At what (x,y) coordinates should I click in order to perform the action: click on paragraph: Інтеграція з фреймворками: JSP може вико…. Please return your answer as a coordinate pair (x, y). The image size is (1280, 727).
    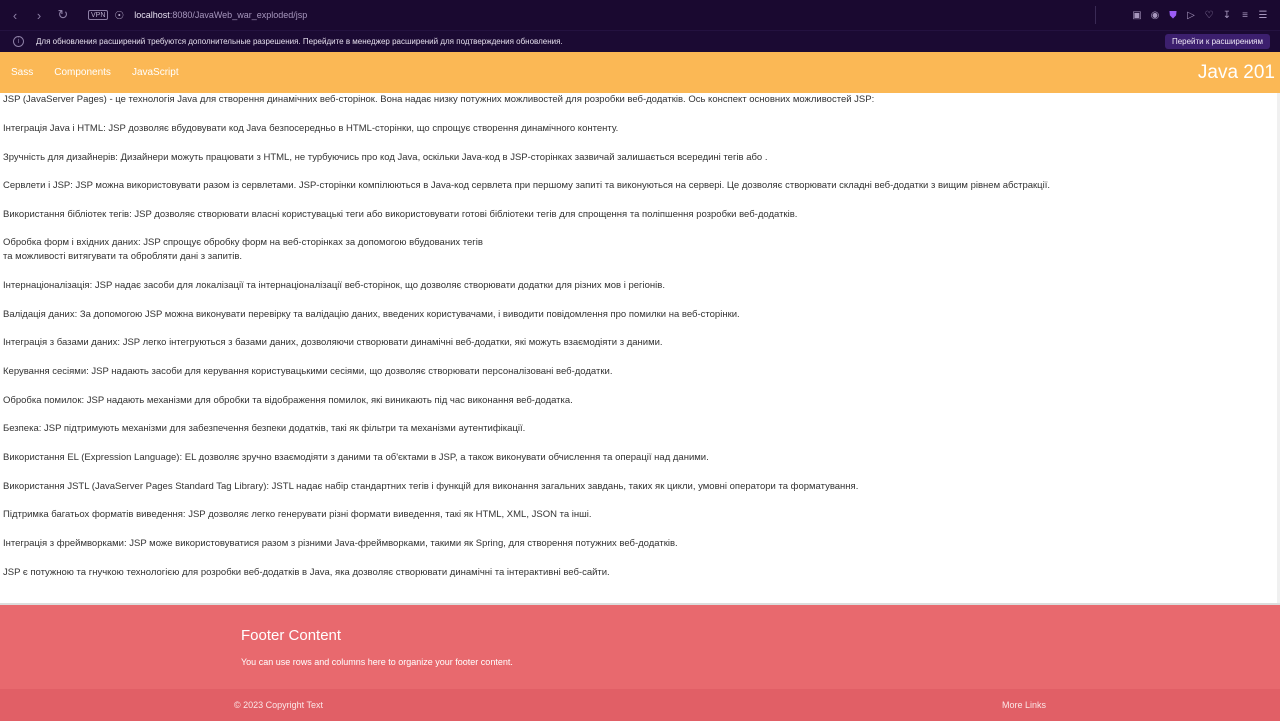
    Looking at the image, I should click on (340, 543).